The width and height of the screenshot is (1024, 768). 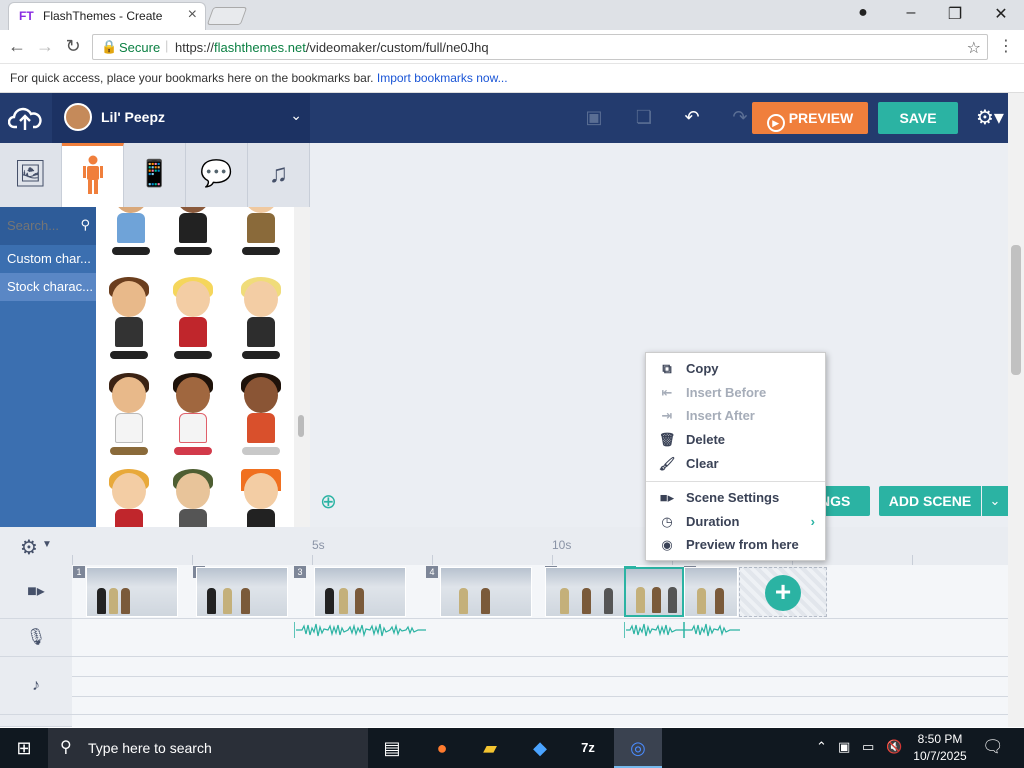 I want to click on clock-time: 8:50 PM, so click(x=940, y=739).